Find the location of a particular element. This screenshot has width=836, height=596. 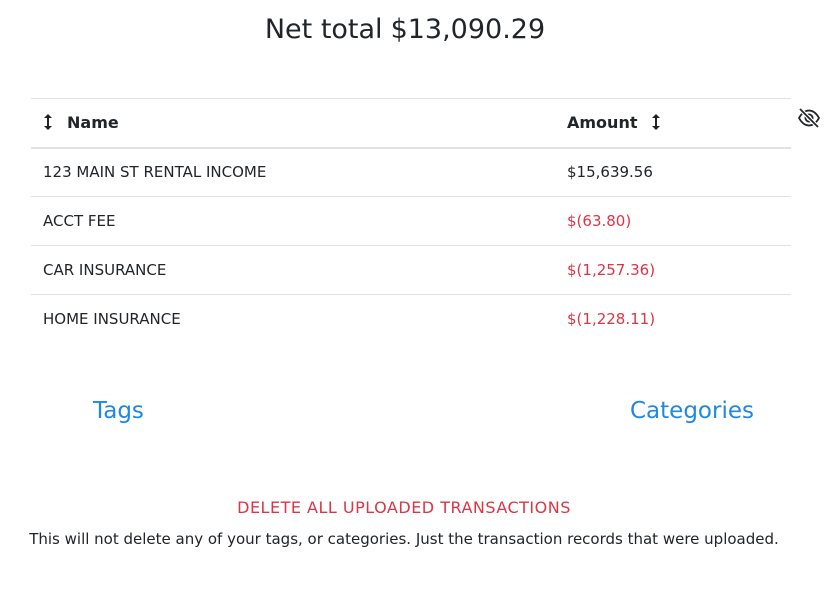

row-name: 123 MAIN ST RENTAL INCOME is located at coordinates (155, 172).